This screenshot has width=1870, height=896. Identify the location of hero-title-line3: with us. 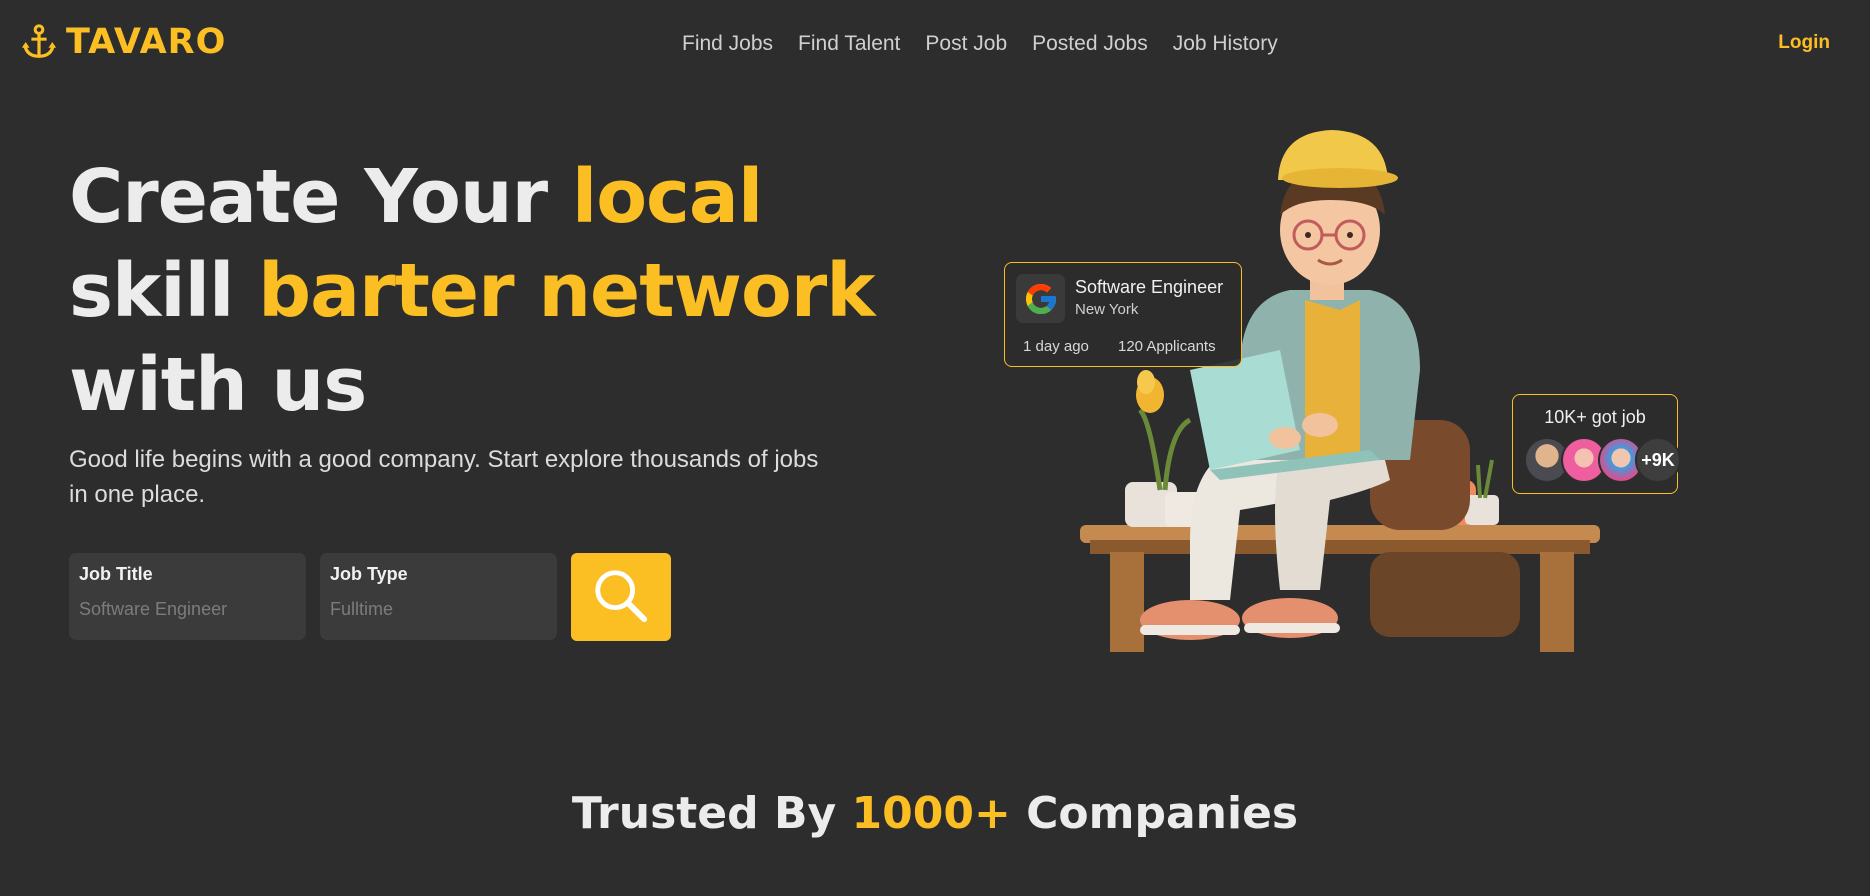
(218, 385).